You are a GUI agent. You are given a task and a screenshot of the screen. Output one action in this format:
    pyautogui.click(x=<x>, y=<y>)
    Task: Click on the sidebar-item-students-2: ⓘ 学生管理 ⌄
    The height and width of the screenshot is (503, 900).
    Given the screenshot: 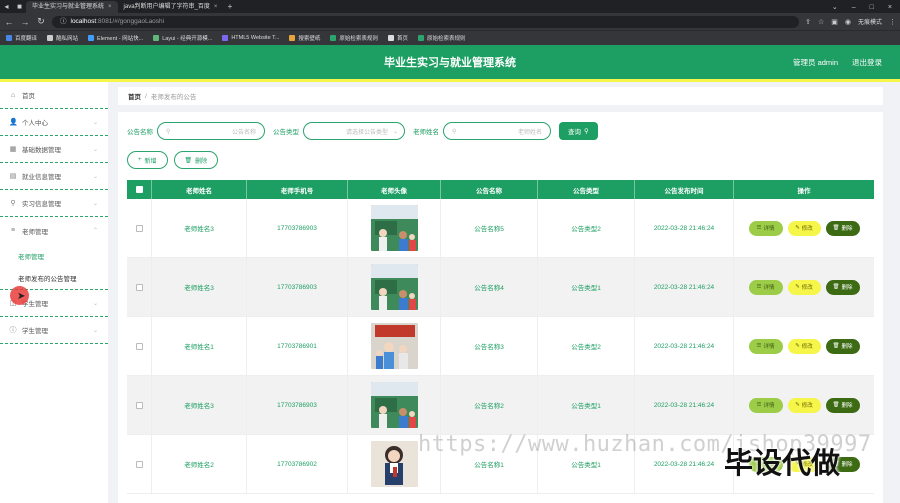 What is the action you would take?
    pyautogui.click(x=54, y=330)
    